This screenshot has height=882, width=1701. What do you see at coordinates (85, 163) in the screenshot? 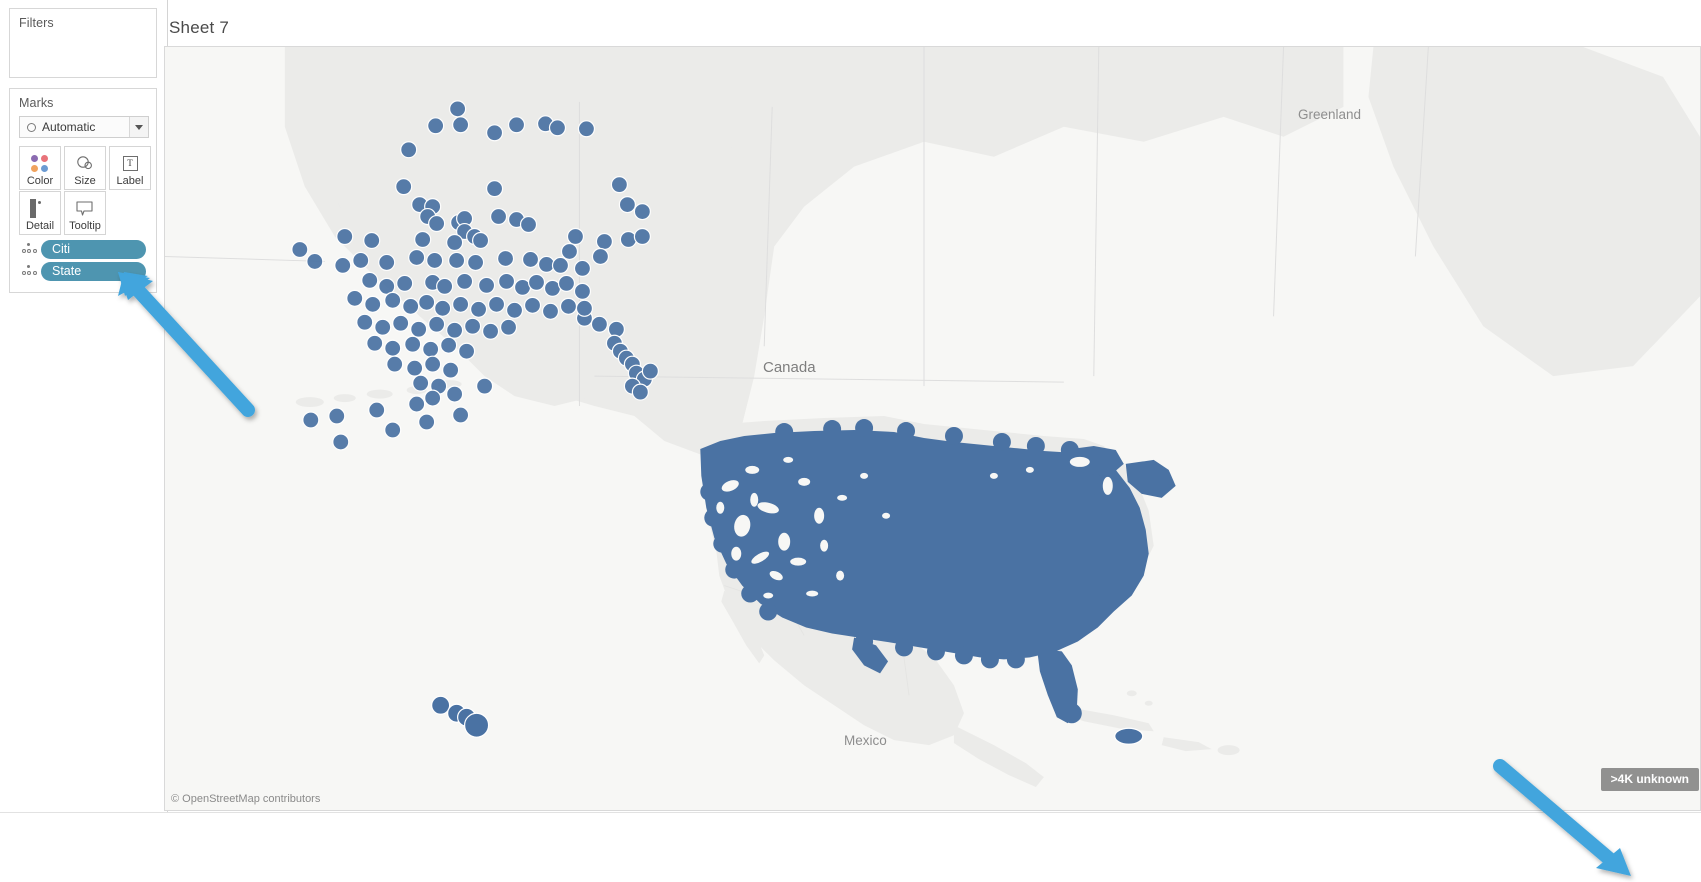
I see `size-circles-icon` at bounding box center [85, 163].